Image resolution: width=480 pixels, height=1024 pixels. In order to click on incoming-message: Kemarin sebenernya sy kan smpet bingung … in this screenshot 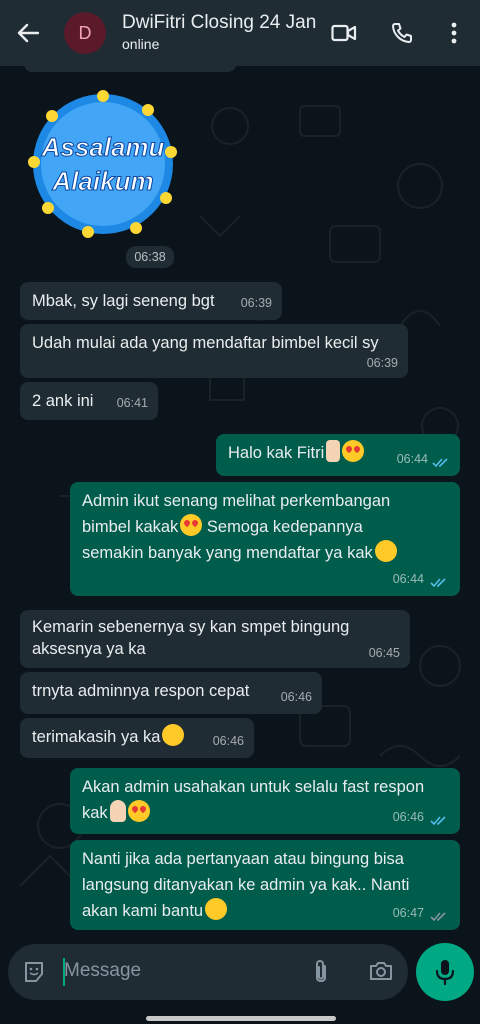, I will do `click(215, 639)`.